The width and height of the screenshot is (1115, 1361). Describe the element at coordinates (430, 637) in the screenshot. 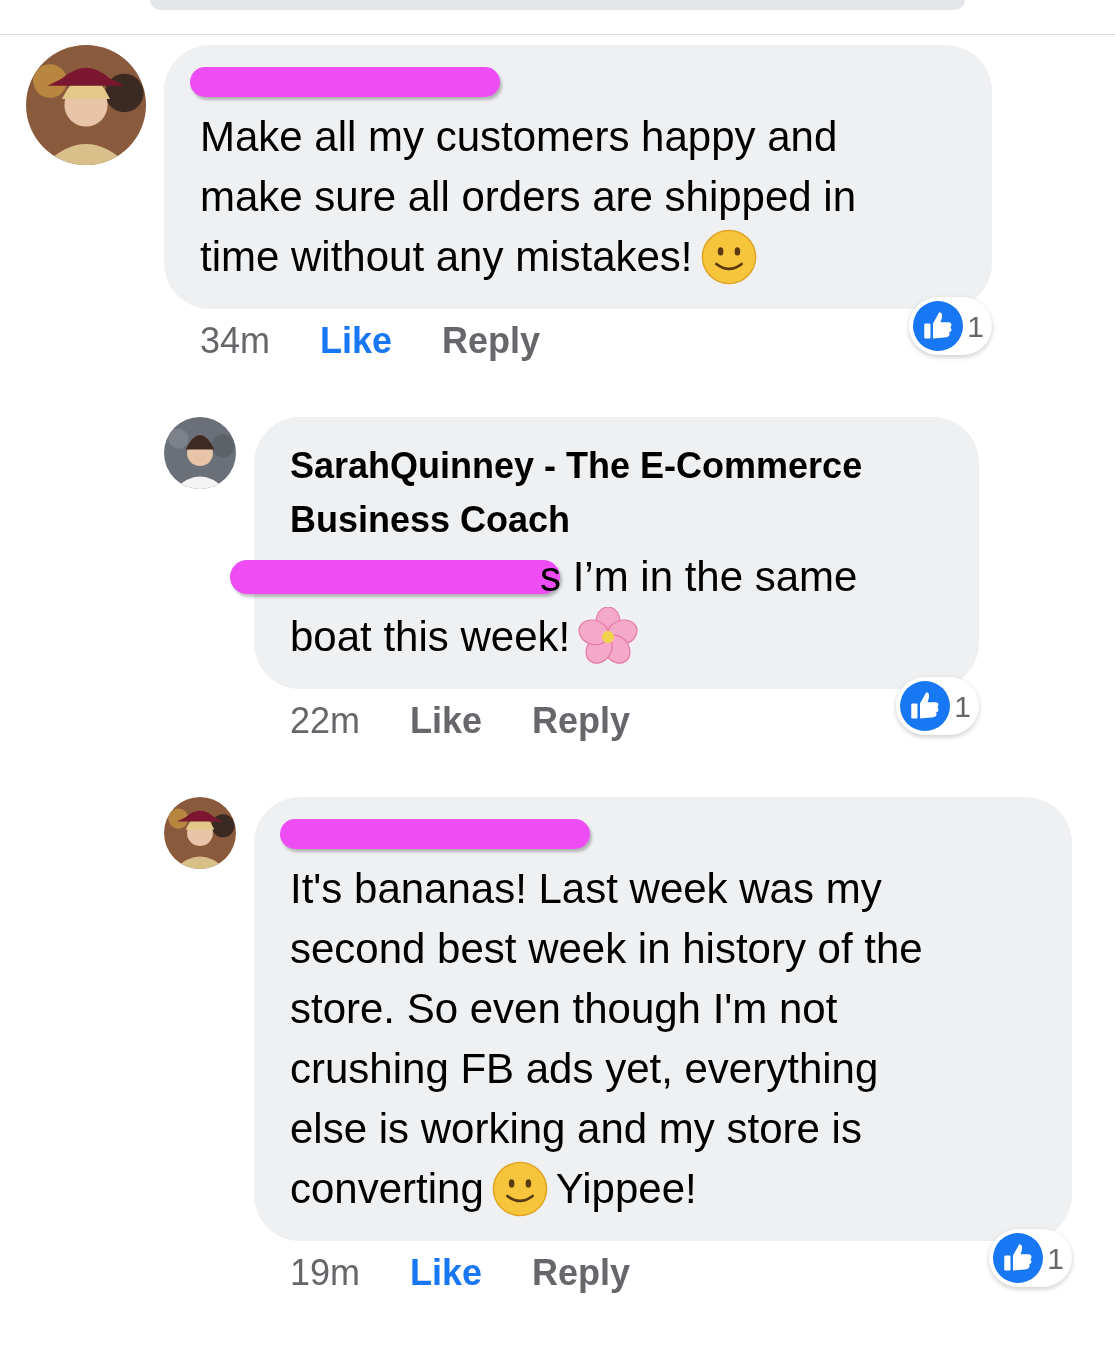

I see `comment-text: boat this week!` at that location.